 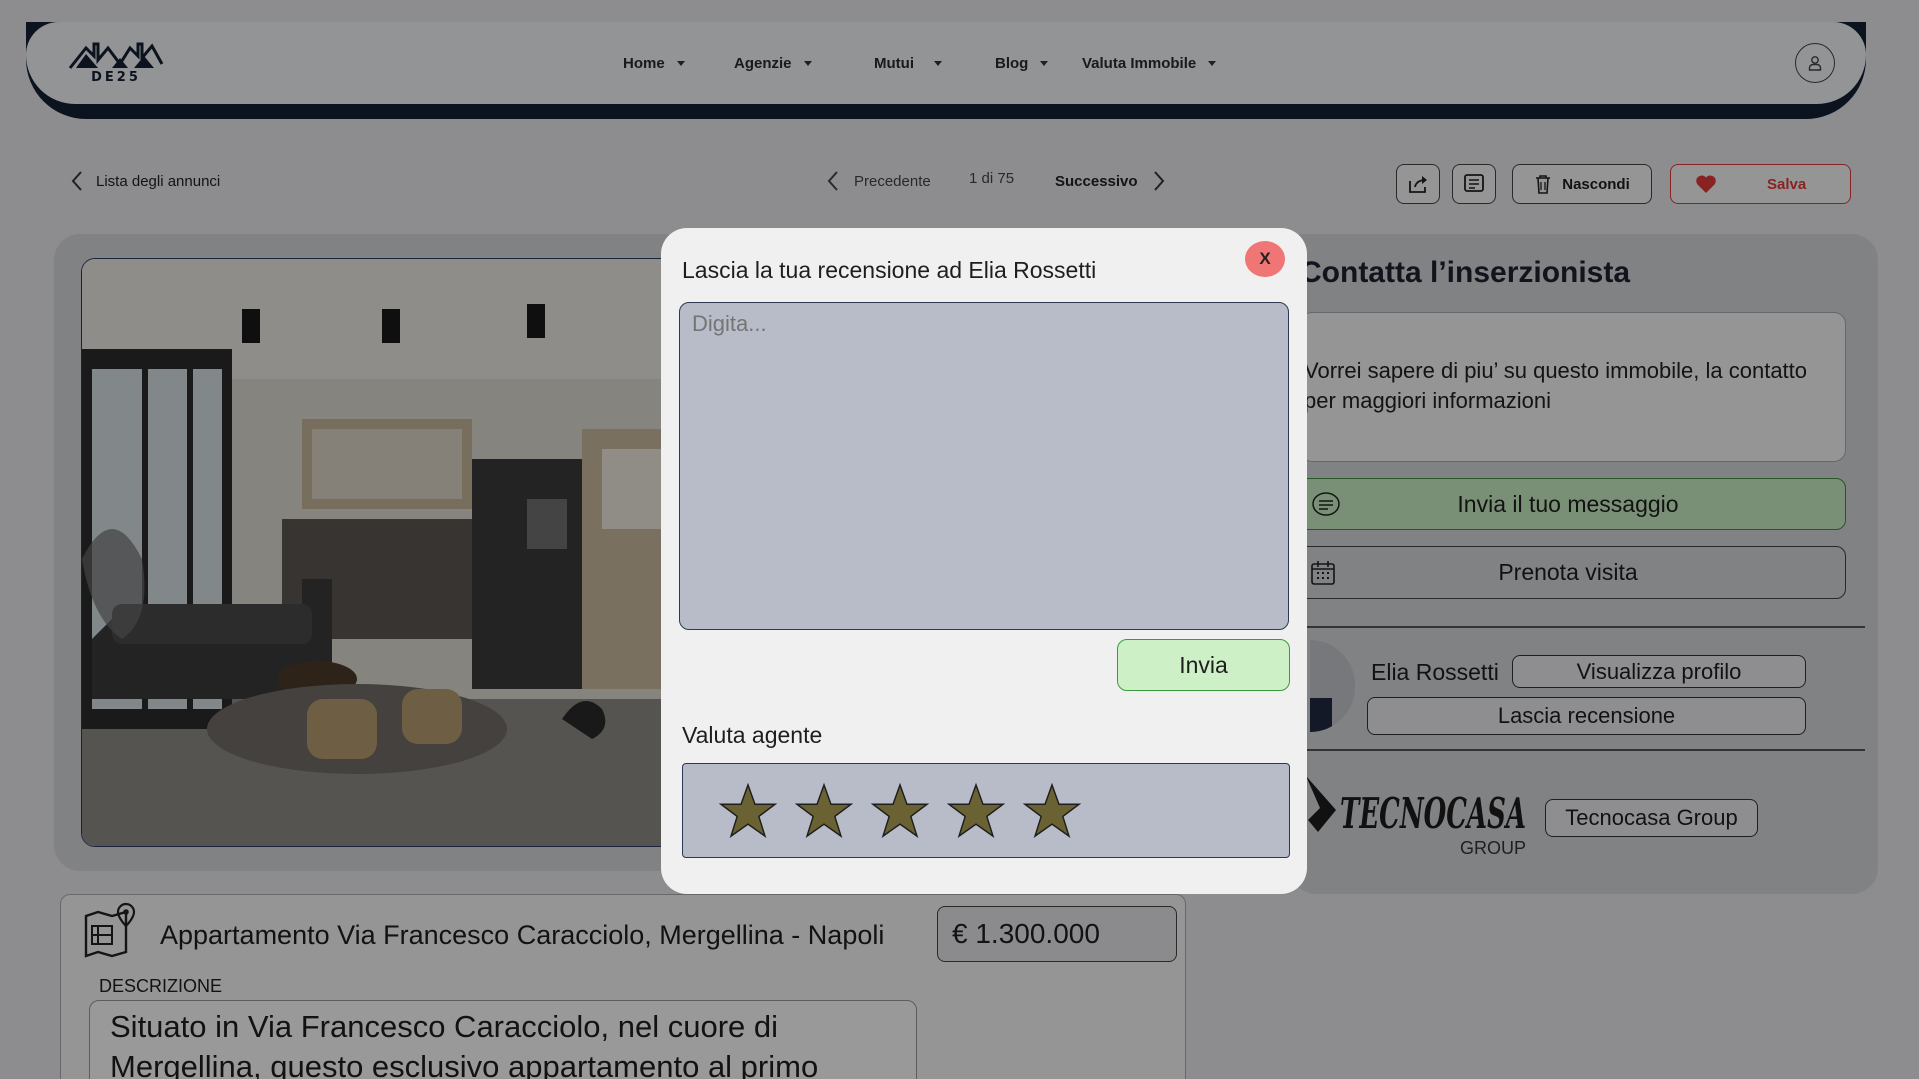 I want to click on review-textarea, so click(x=984, y=466).